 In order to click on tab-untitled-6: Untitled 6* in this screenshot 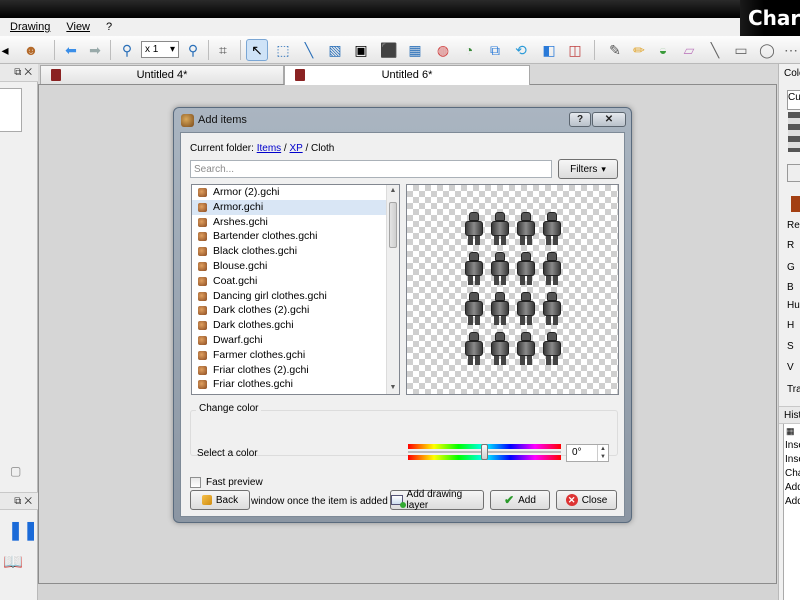, I will do `click(407, 75)`.